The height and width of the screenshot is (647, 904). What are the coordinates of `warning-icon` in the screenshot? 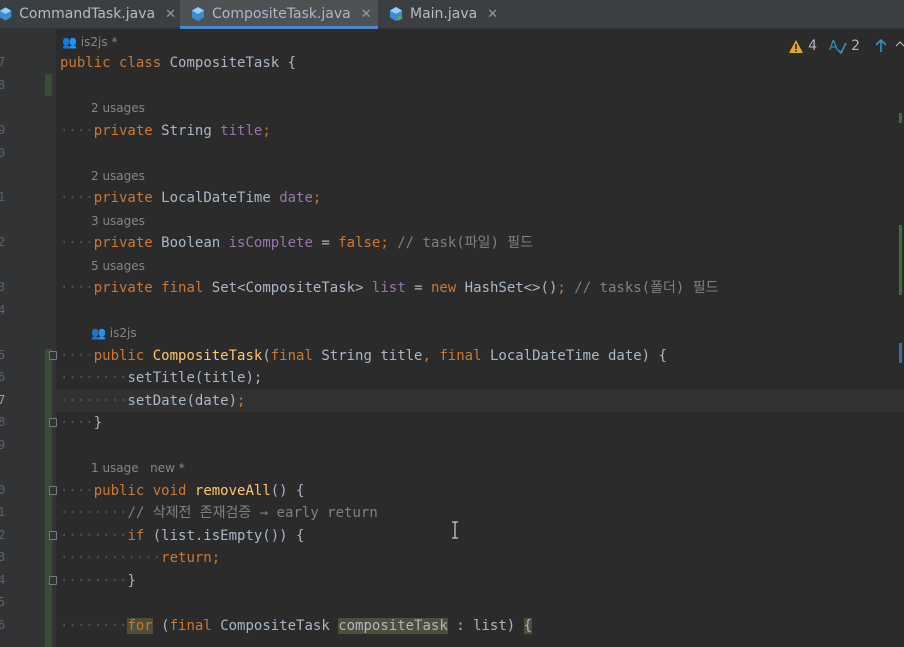 It's located at (796, 46).